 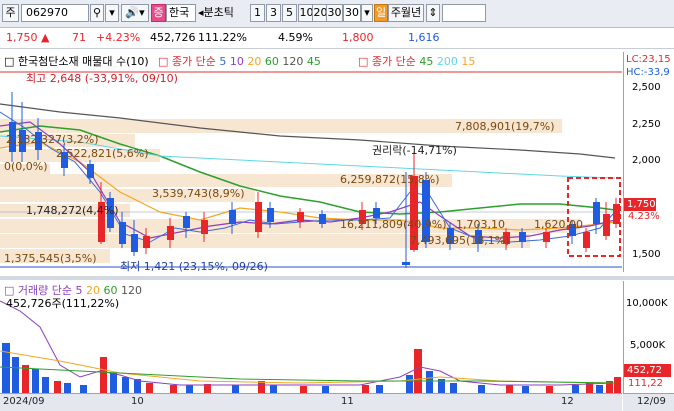 I want to click on volume-tick: 5,000K, so click(x=648, y=345).